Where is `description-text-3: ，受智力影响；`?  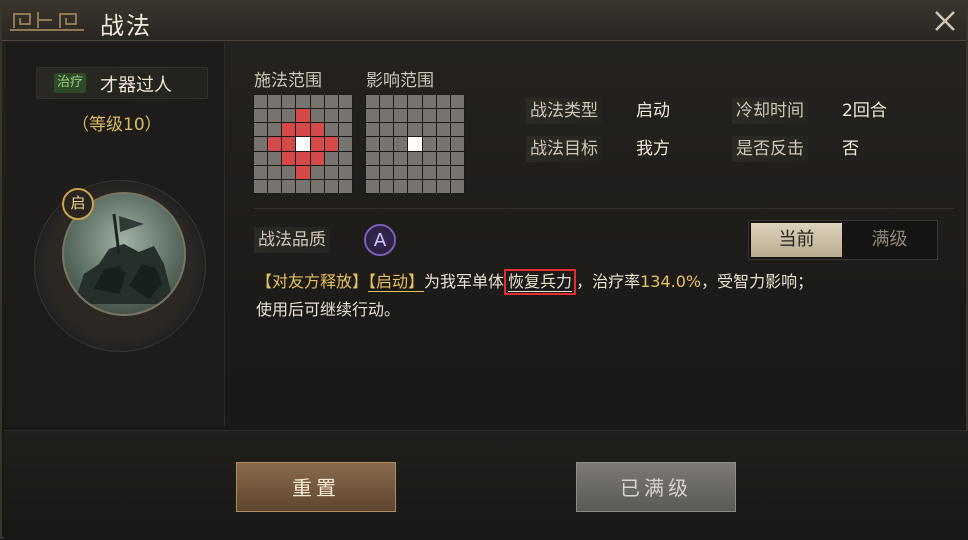 description-text-3: ，受智力影响； is located at coordinates (757, 281).